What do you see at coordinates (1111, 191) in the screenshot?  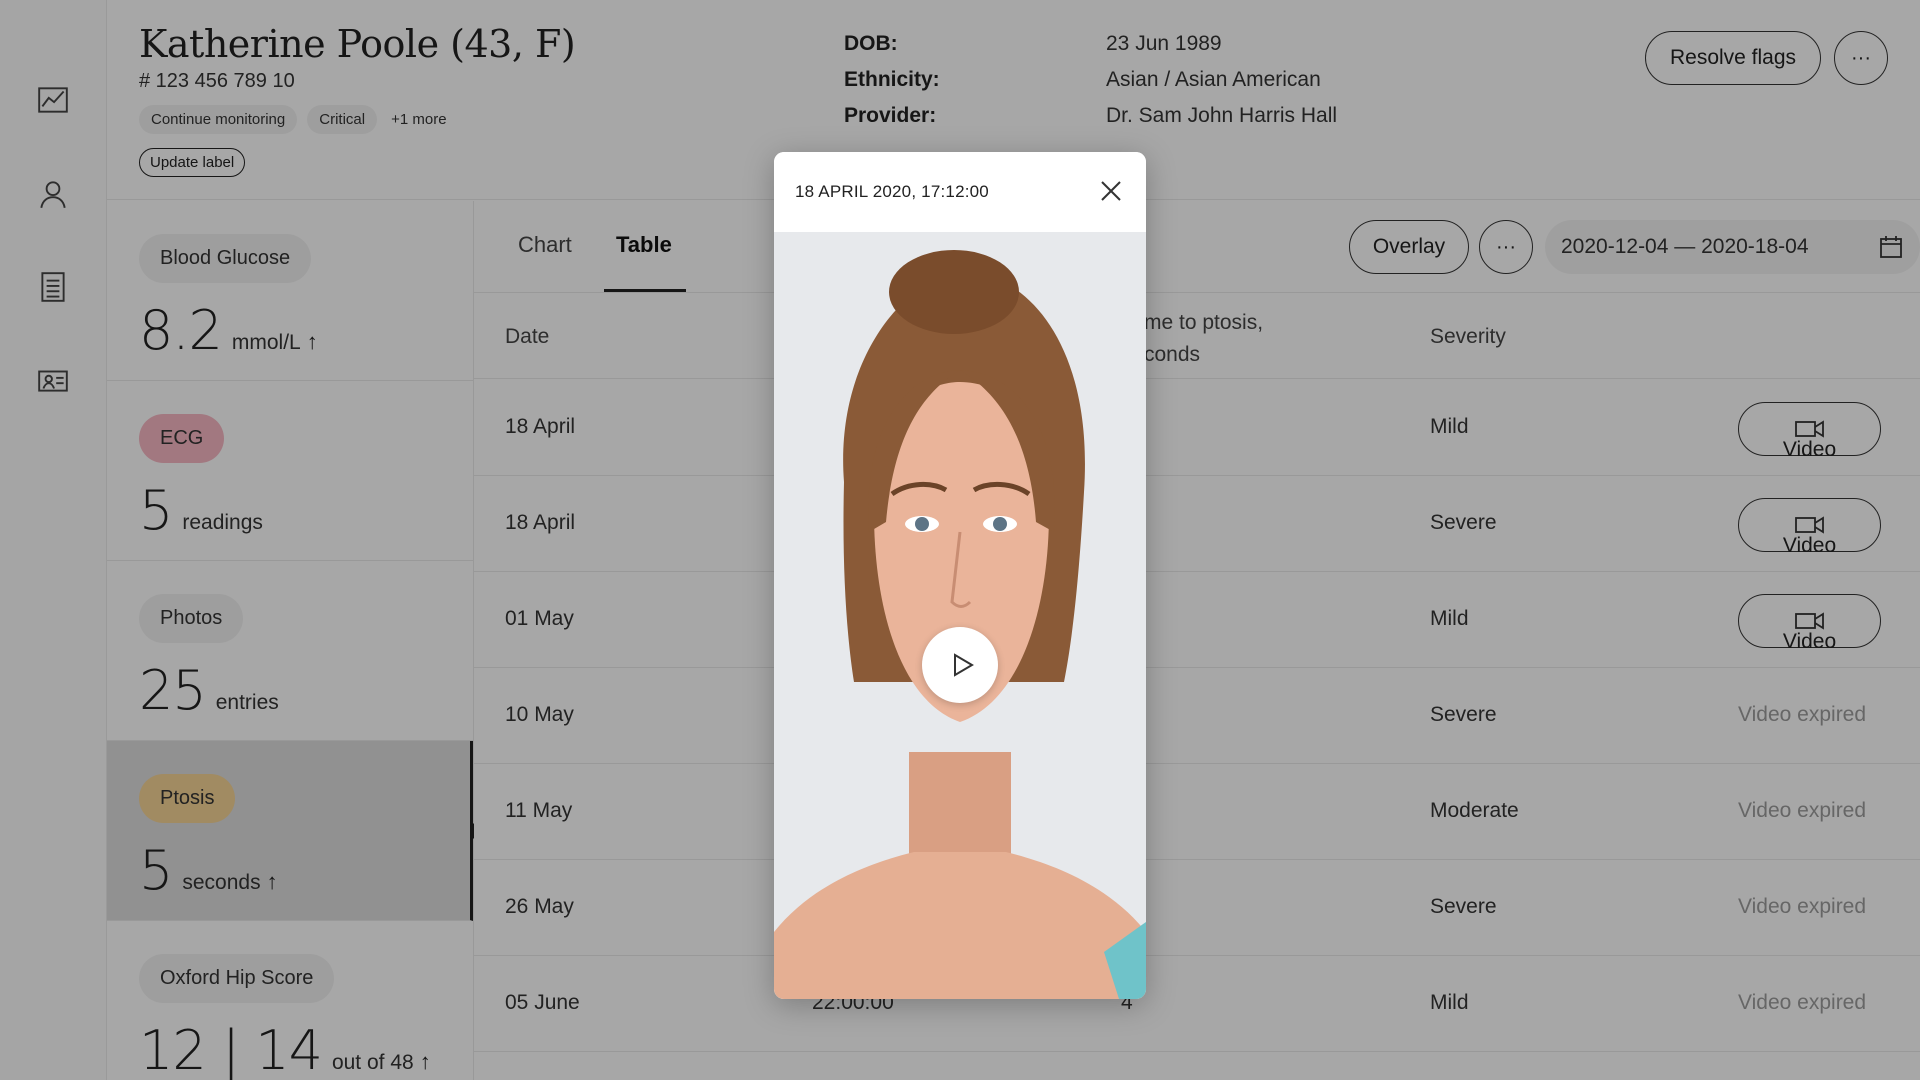 I see `close-icon` at bounding box center [1111, 191].